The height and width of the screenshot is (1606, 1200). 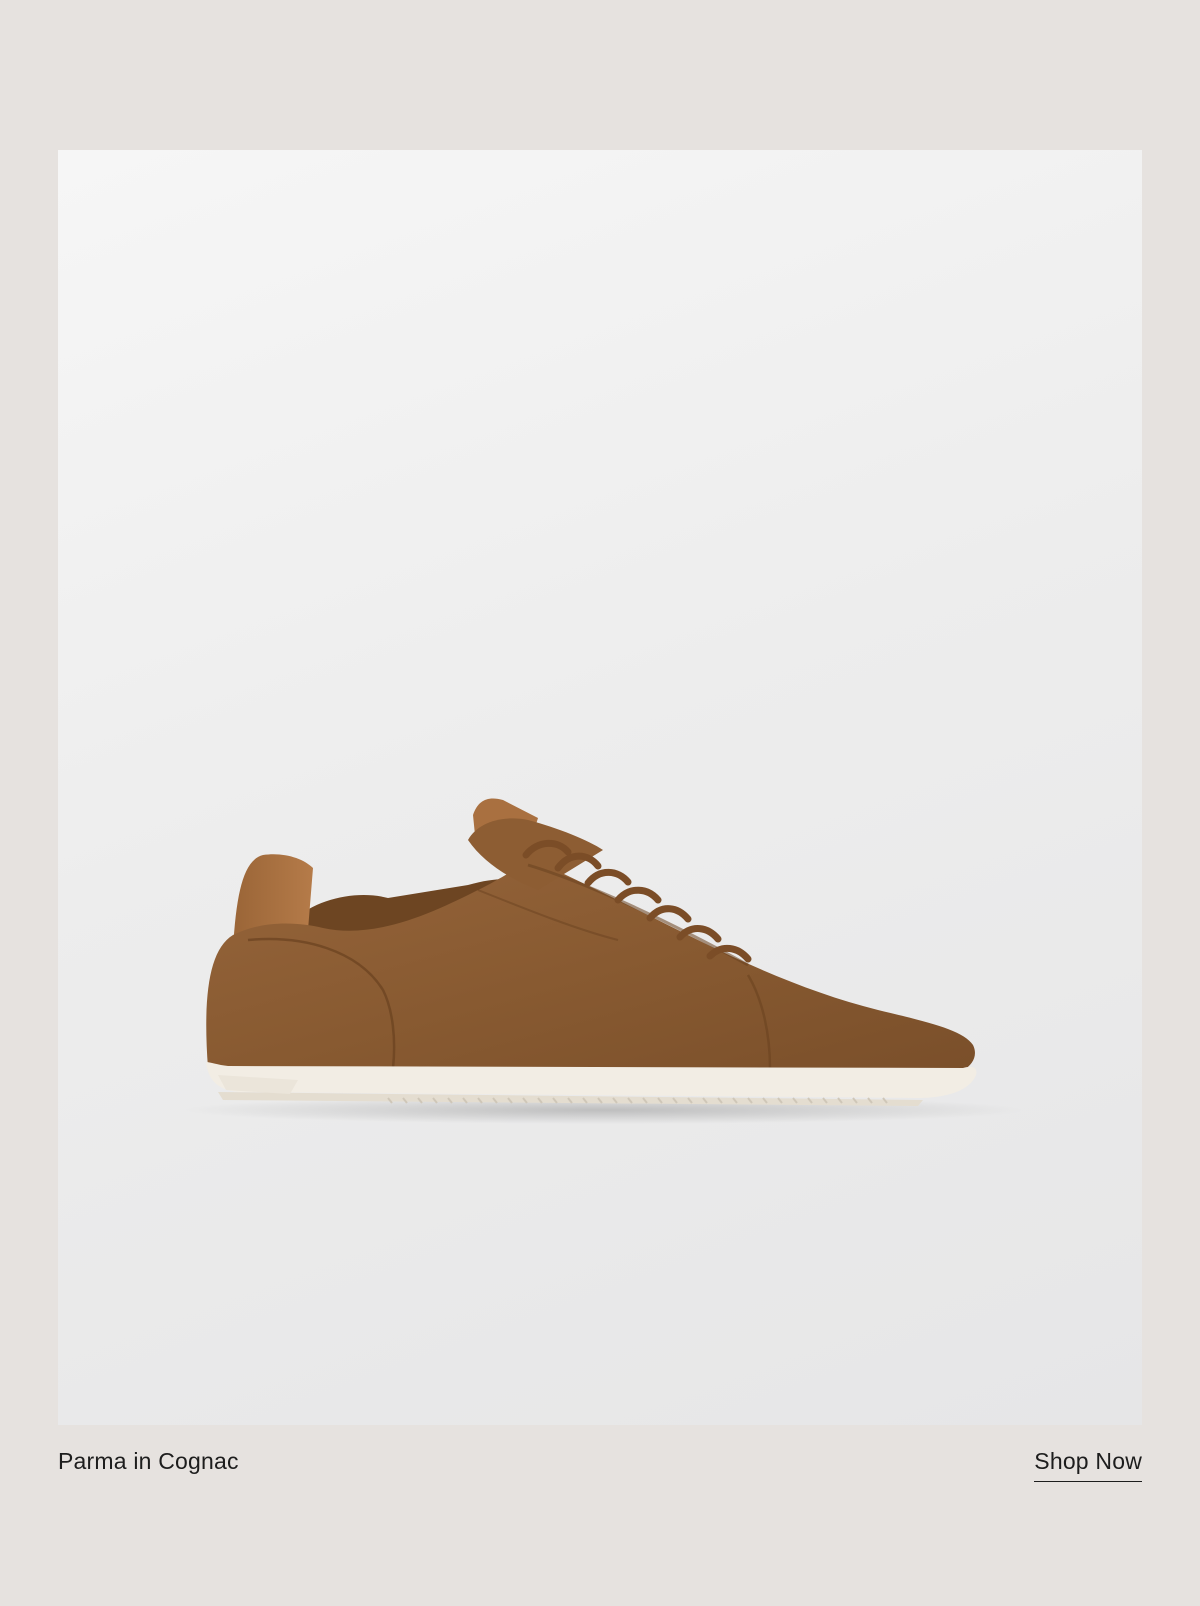 I want to click on sneaker-illustration-icon, so click(x=603, y=961).